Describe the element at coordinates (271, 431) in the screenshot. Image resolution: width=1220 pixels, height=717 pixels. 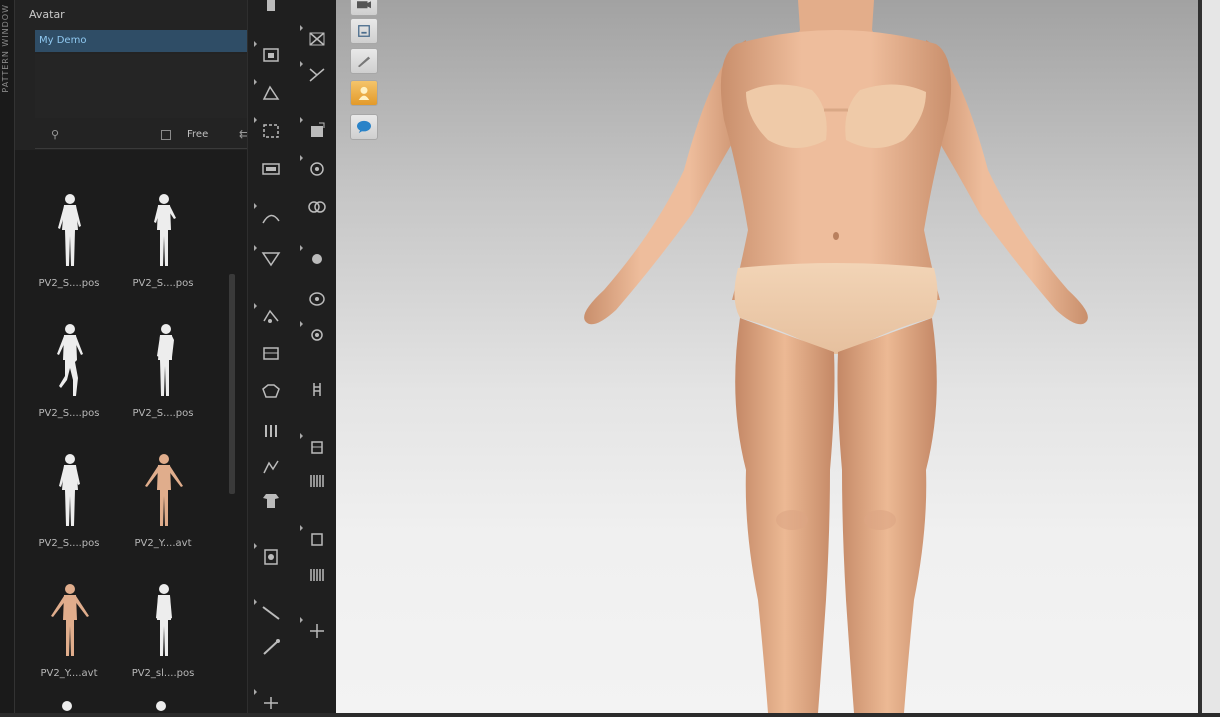
I see `fold-tool-icon` at that location.